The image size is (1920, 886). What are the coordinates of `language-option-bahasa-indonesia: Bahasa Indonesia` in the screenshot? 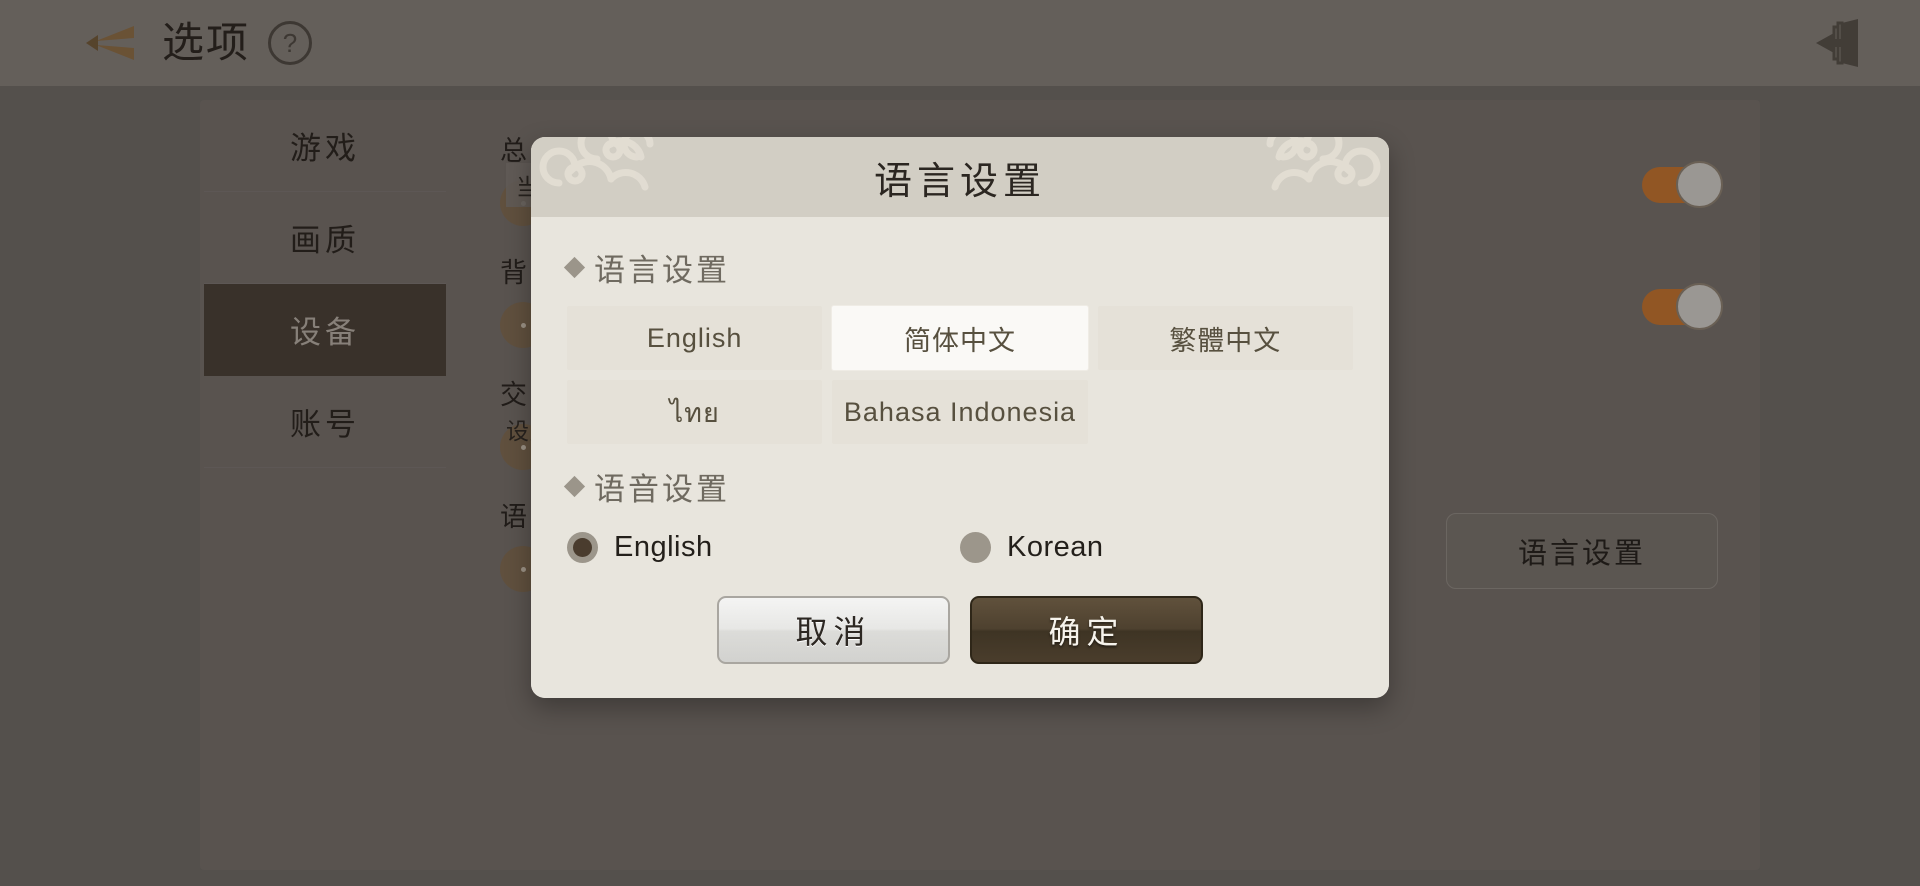 It's located at (960, 412).